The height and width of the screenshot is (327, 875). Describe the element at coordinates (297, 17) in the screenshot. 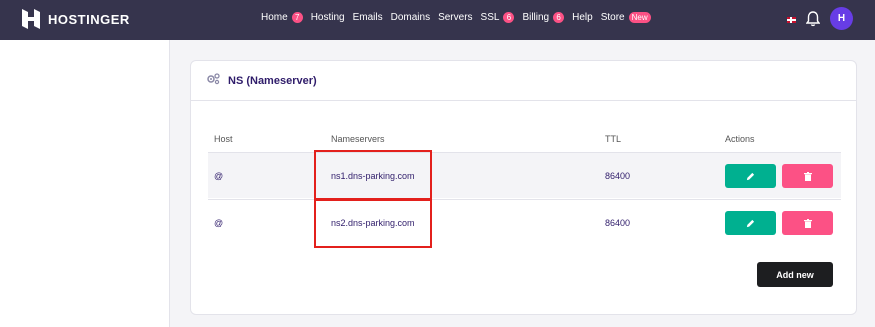

I see `nav-badge: 7` at that location.